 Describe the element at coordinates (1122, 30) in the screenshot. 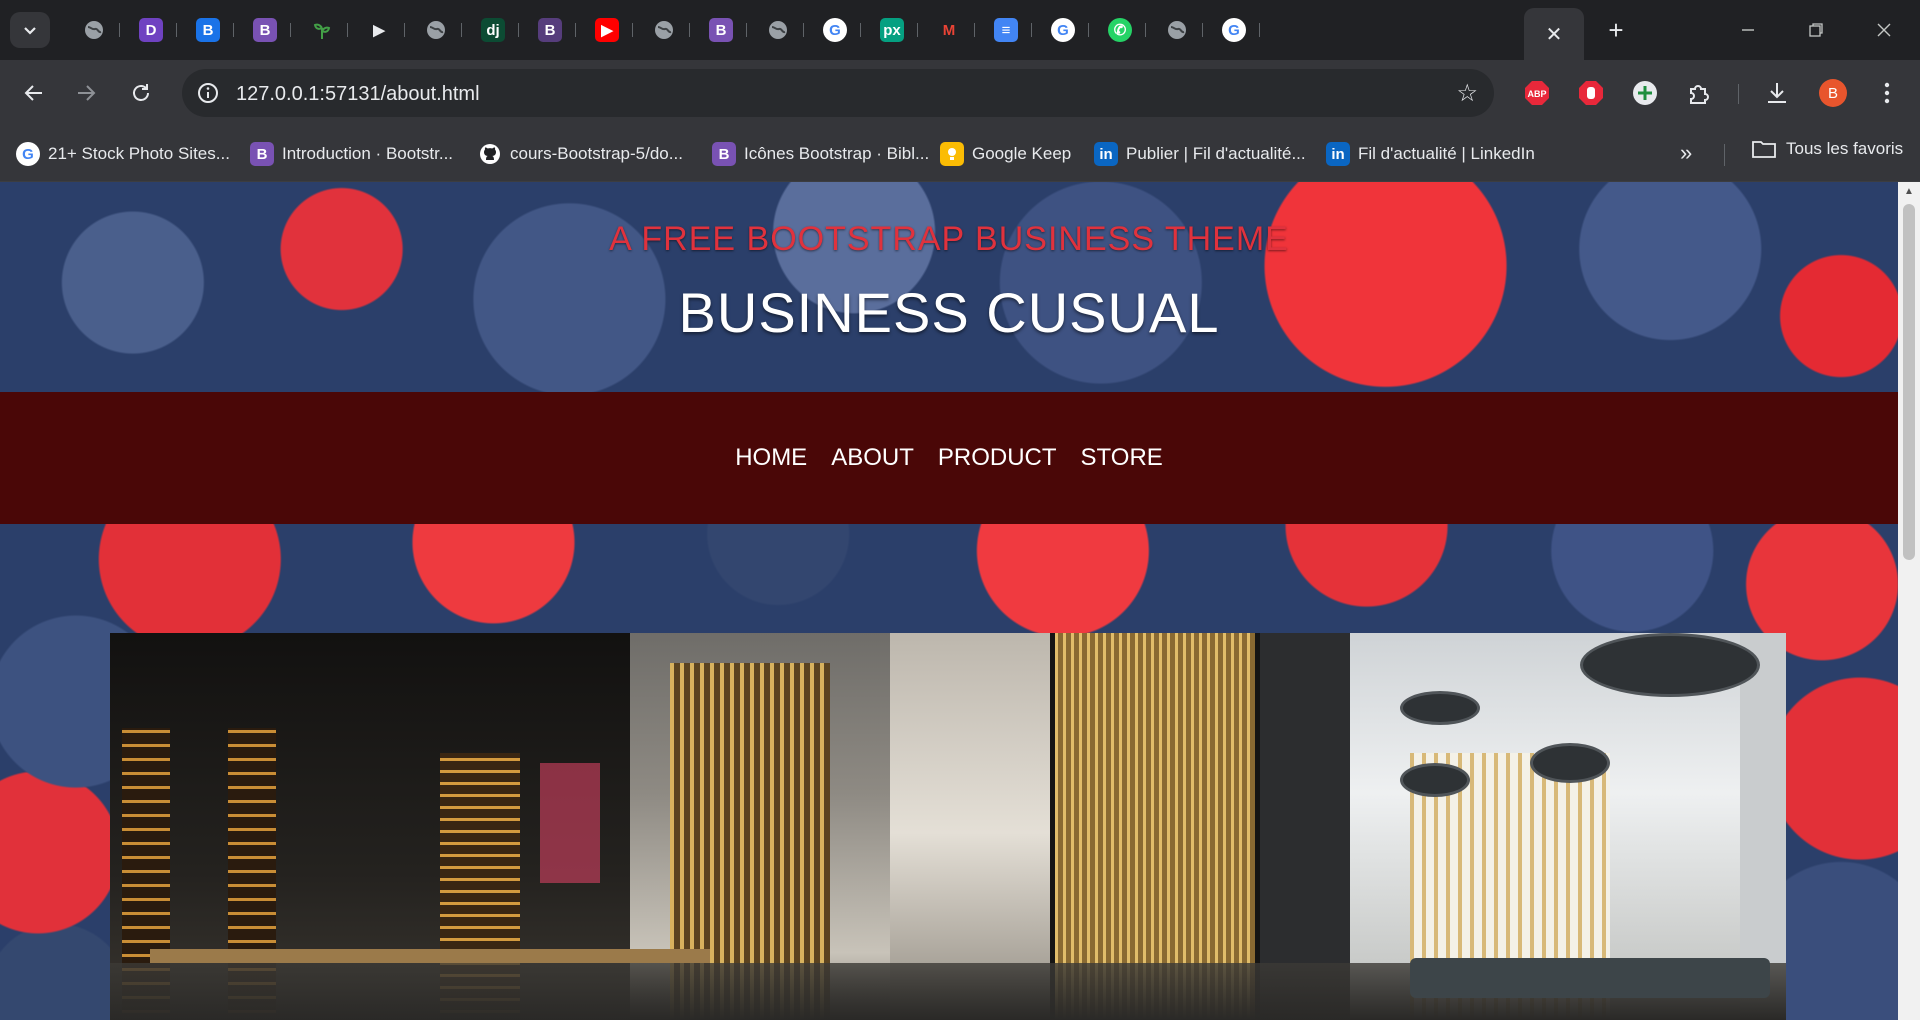

I see `browser-tab: ✆` at that location.